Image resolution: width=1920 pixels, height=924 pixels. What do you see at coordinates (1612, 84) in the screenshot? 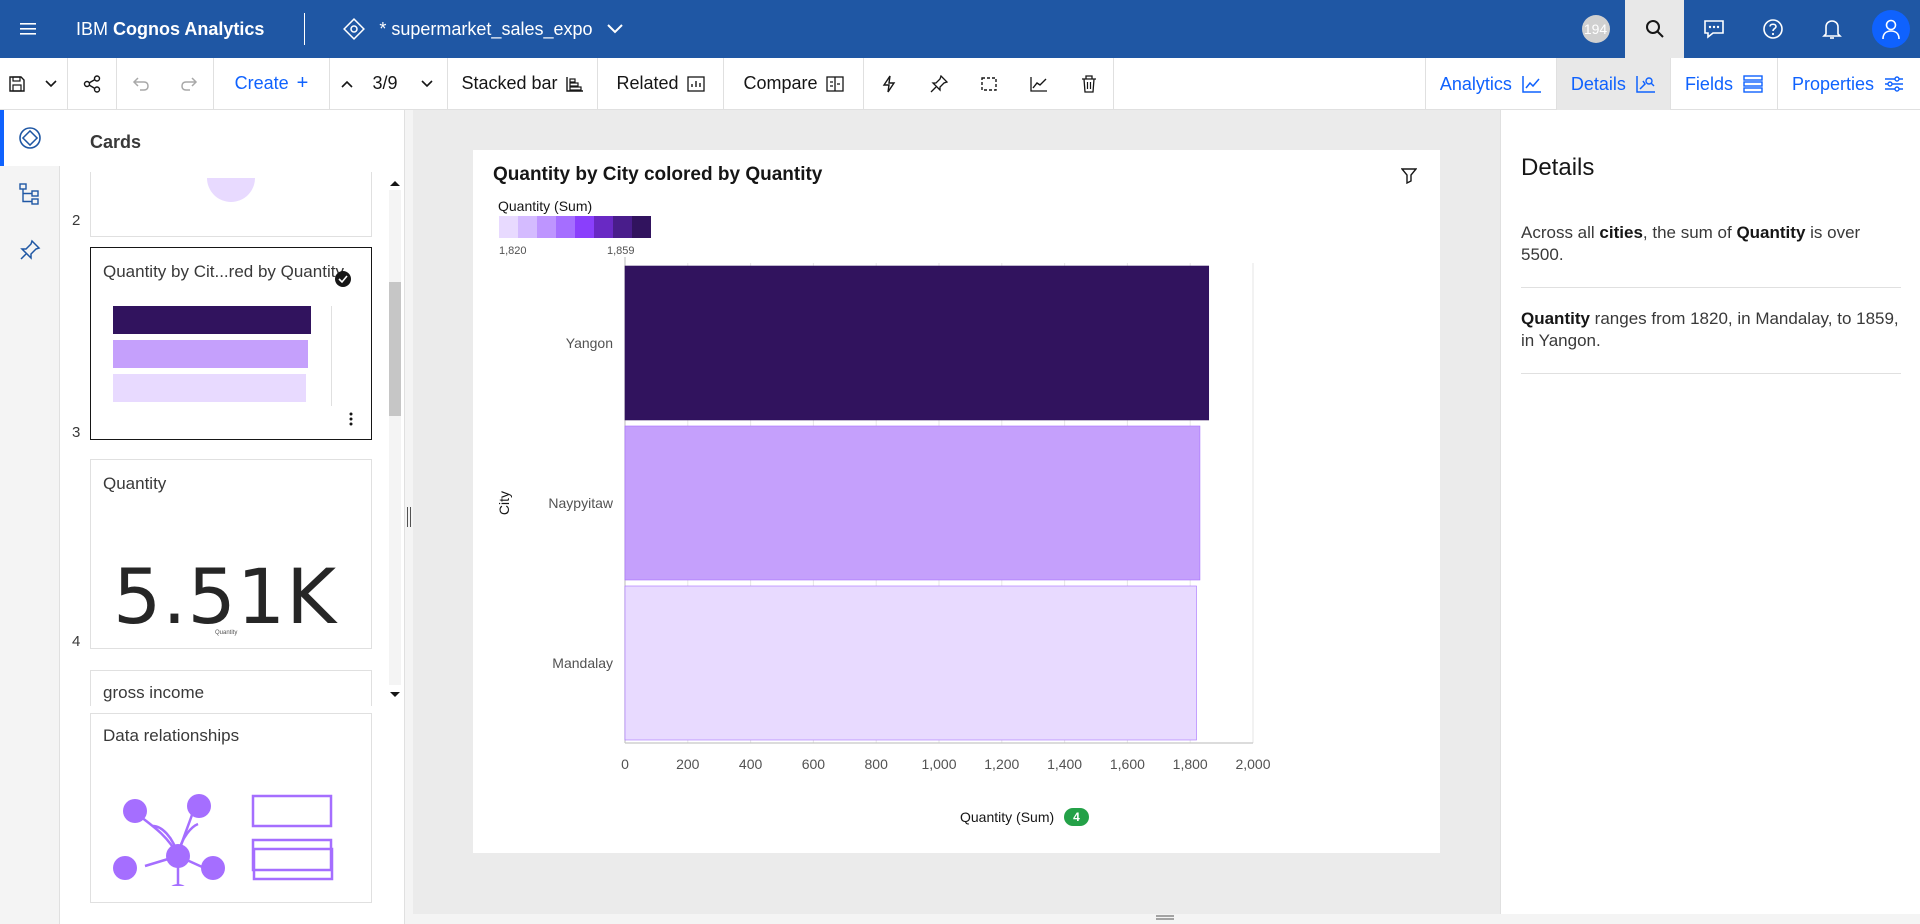
I see `tab-details: Details` at bounding box center [1612, 84].